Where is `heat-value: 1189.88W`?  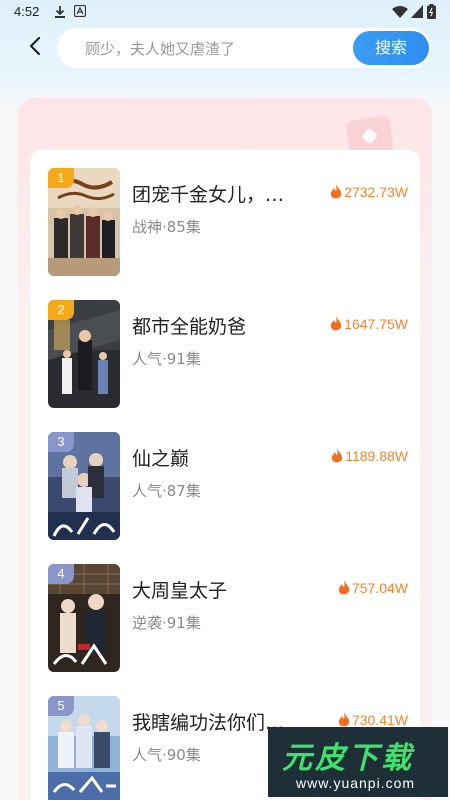
heat-value: 1189.88W is located at coordinates (369, 456).